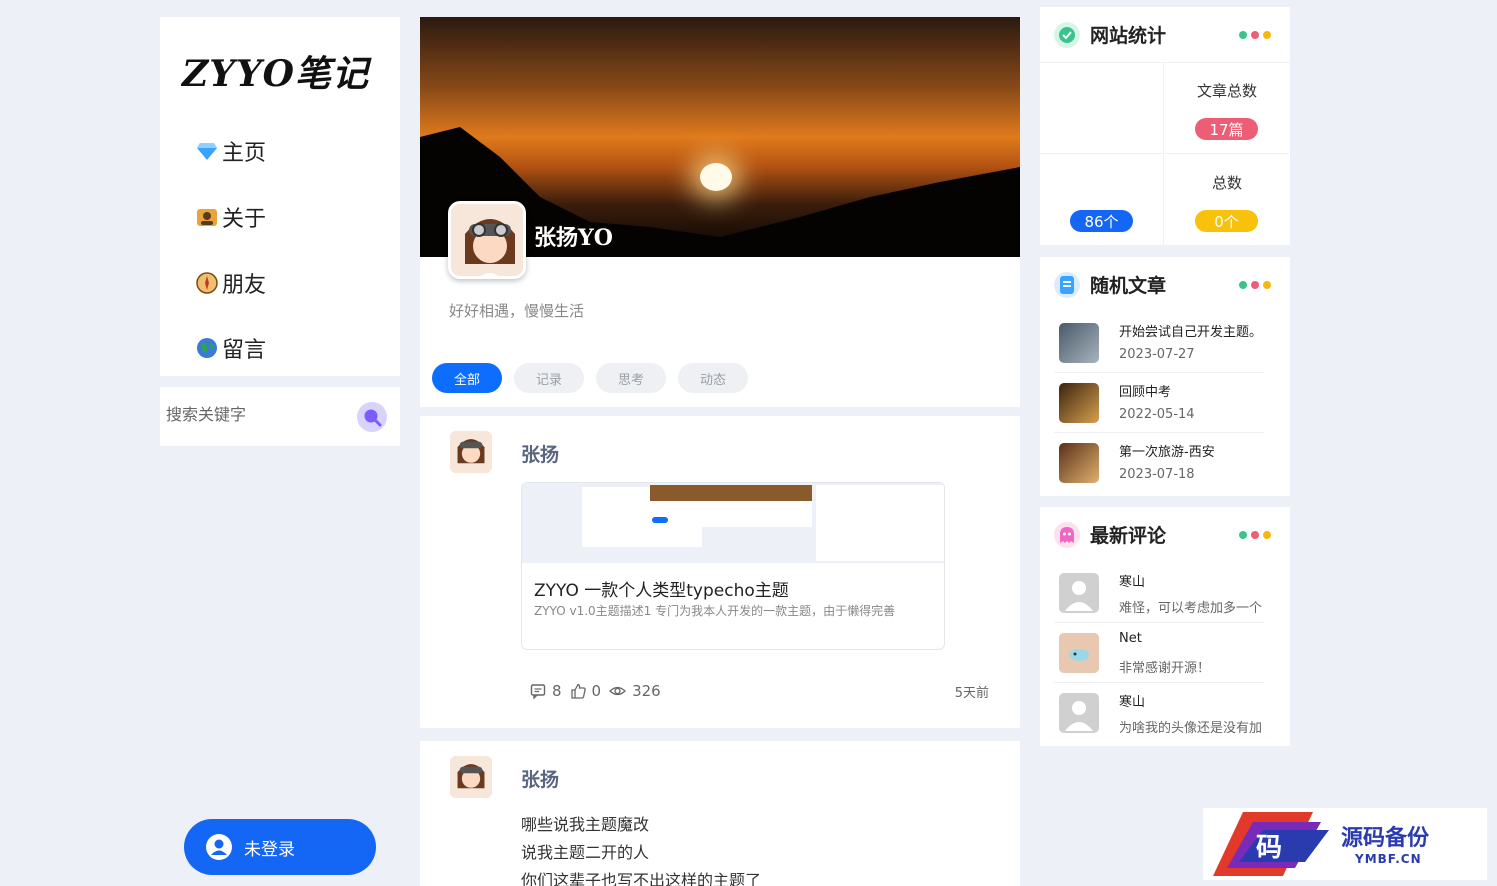 The width and height of the screenshot is (1497, 886). I want to click on random-post-item: 第一次旅游-西安 2023-07-18, so click(1159, 463).